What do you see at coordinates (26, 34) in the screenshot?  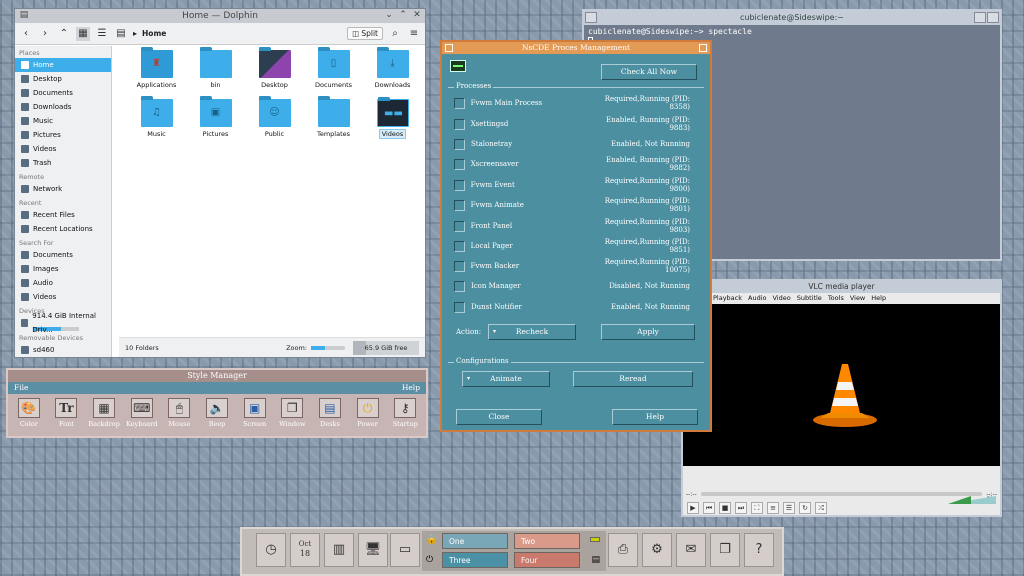 I see `back-icon: ‹` at bounding box center [26, 34].